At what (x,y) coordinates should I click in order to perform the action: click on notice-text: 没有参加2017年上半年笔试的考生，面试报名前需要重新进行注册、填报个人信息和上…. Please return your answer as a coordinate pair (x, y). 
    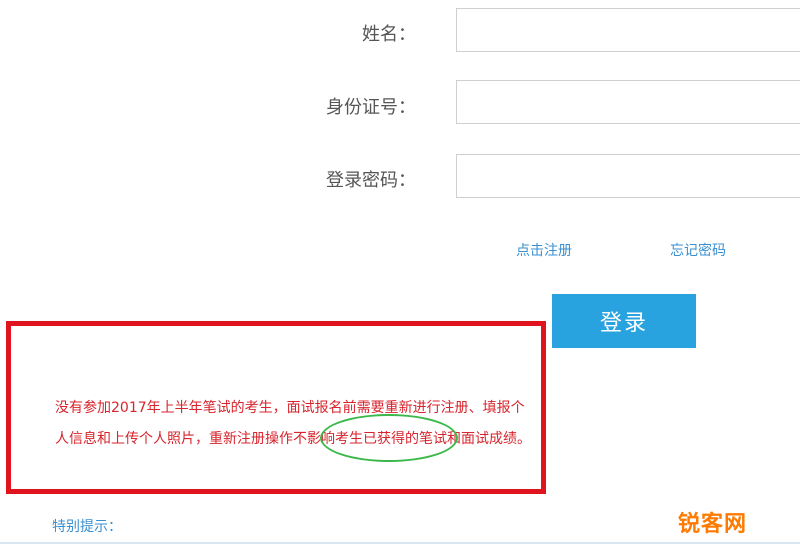
    Looking at the image, I should click on (295, 424).